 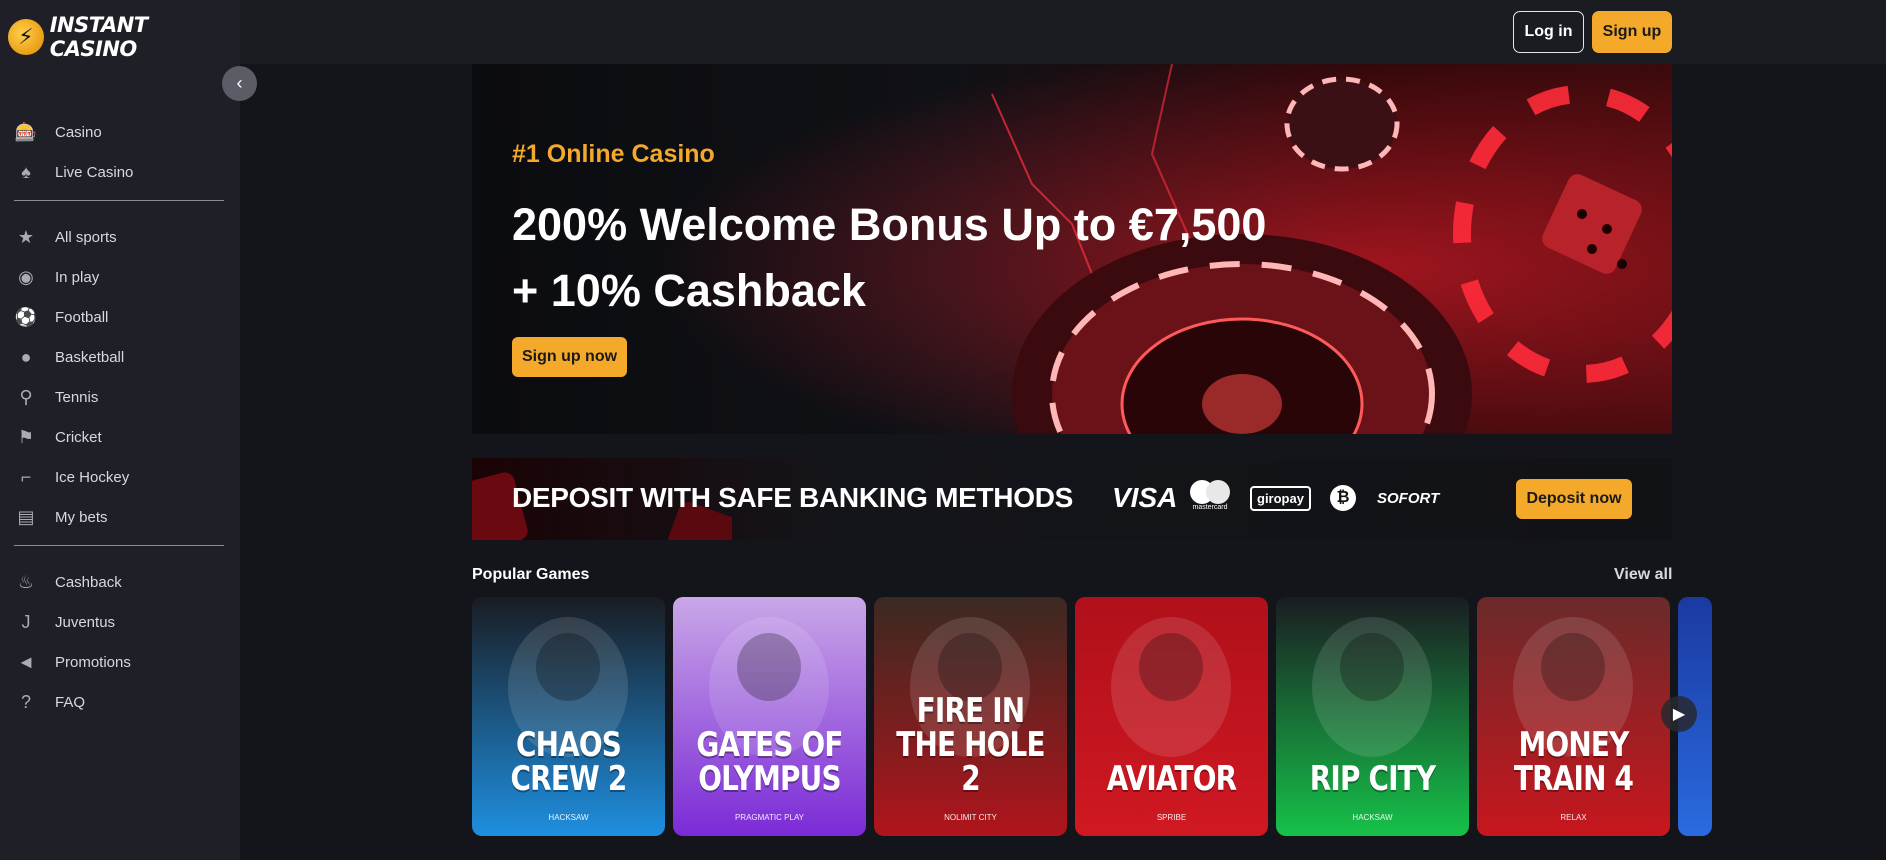 I want to click on game-tile: RIP CITY HACKSAW, so click(x=1372, y=716).